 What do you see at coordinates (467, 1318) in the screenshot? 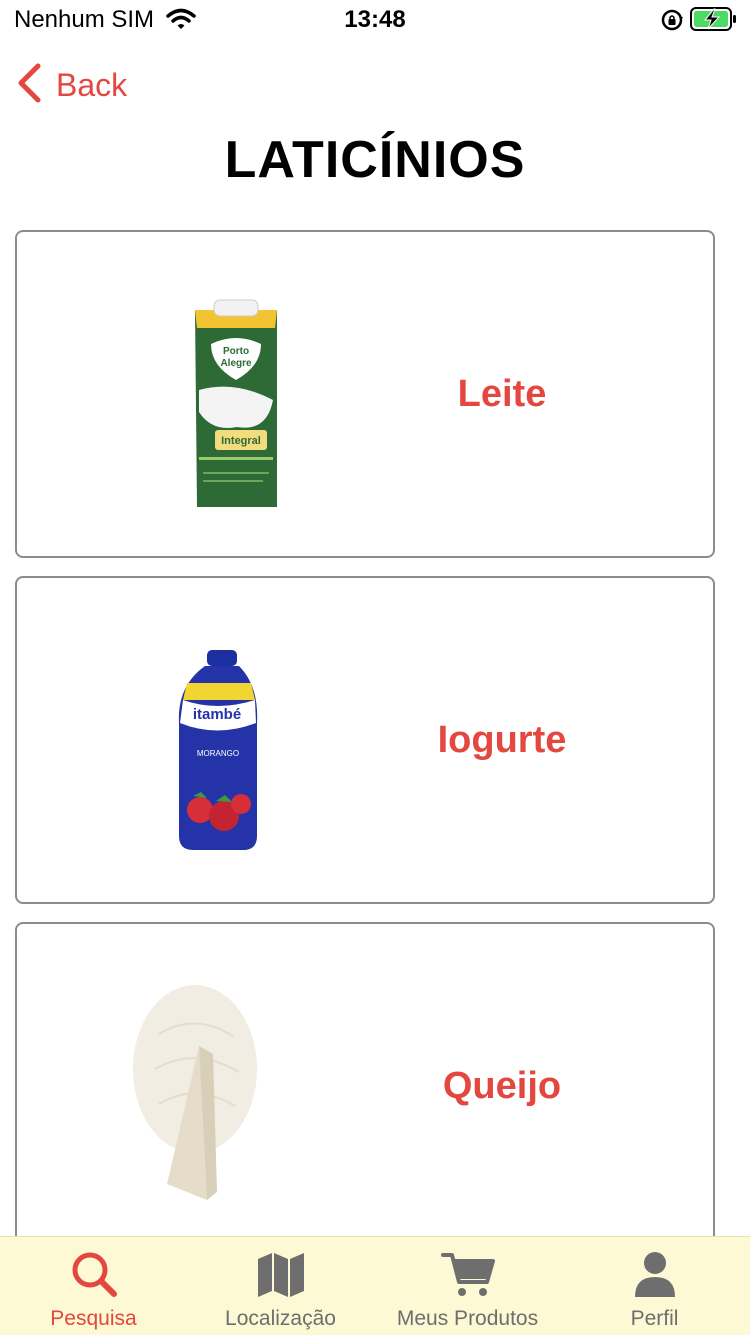
I see `tab-label: Meus Produtos` at bounding box center [467, 1318].